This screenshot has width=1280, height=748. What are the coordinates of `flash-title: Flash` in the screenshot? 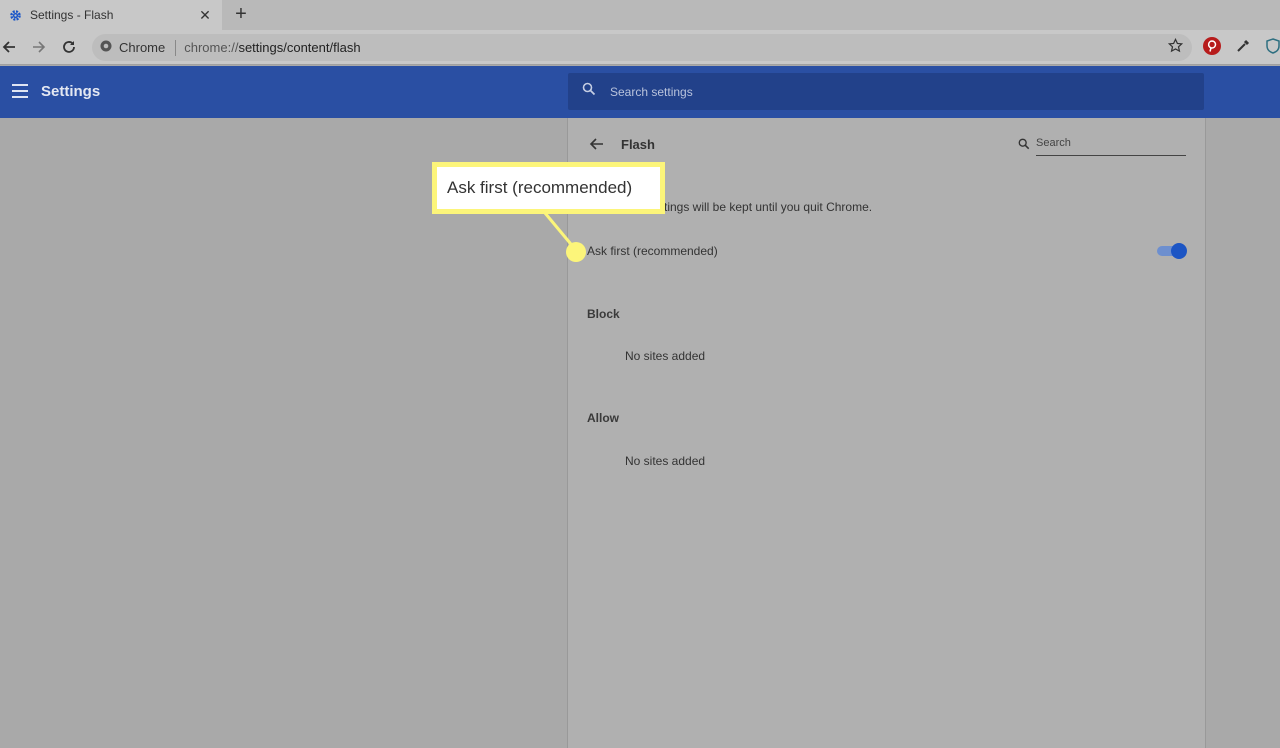 It's located at (638, 144).